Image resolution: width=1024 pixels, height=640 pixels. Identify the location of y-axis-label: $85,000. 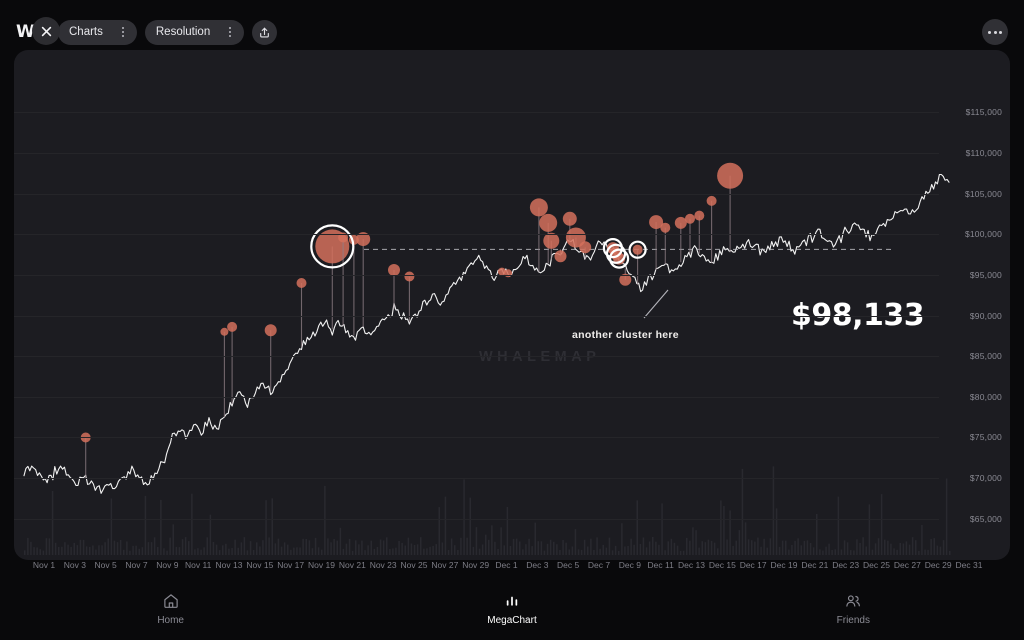
(985, 356).